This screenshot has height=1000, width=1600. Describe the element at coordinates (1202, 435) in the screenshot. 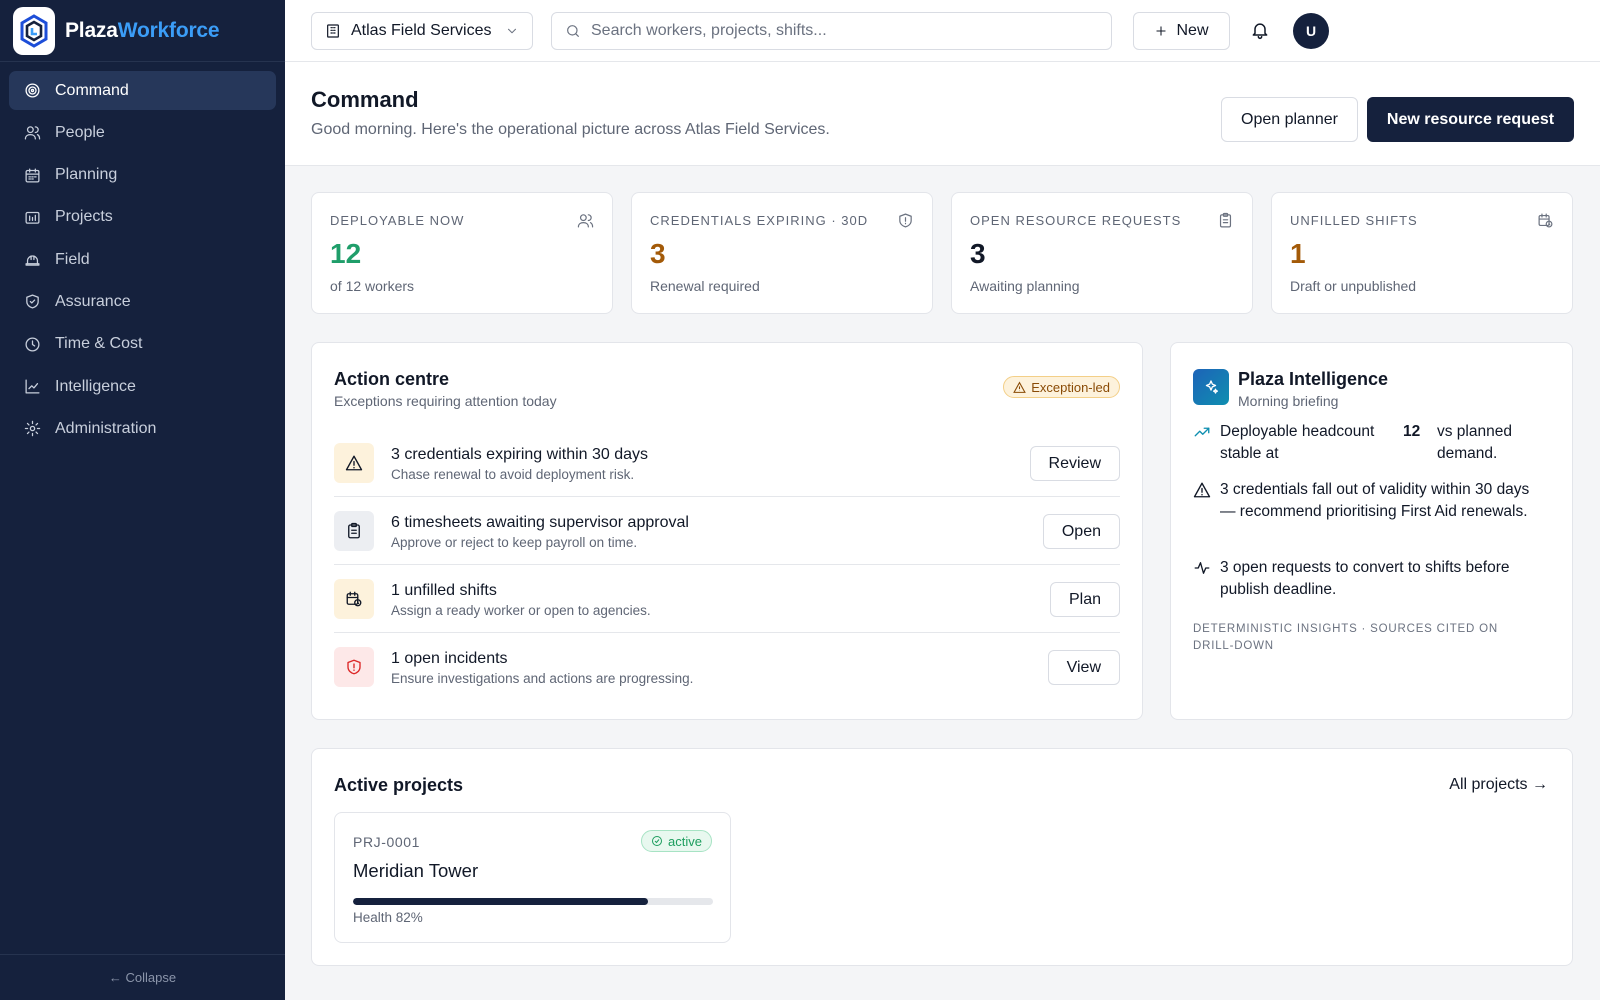

I see `trending-up-icon` at that location.